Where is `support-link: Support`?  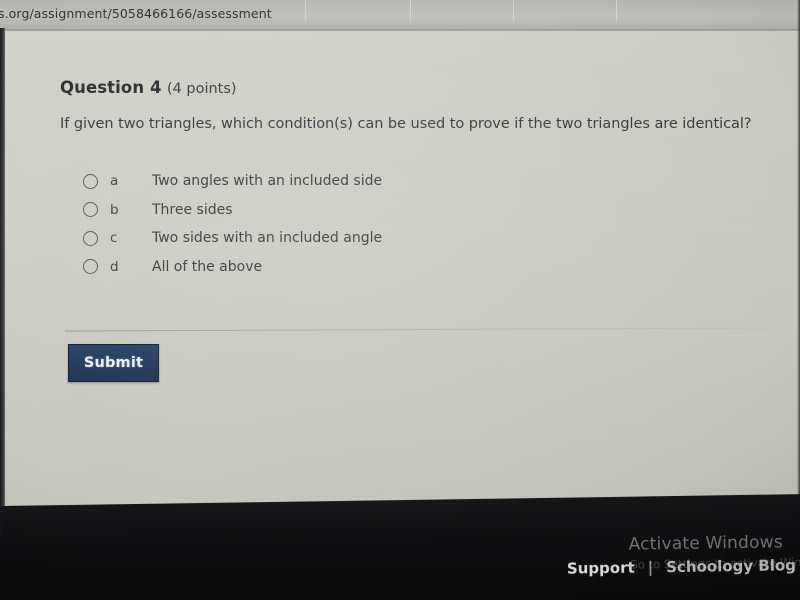 support-link: Support is located at coordinates (601, 568).